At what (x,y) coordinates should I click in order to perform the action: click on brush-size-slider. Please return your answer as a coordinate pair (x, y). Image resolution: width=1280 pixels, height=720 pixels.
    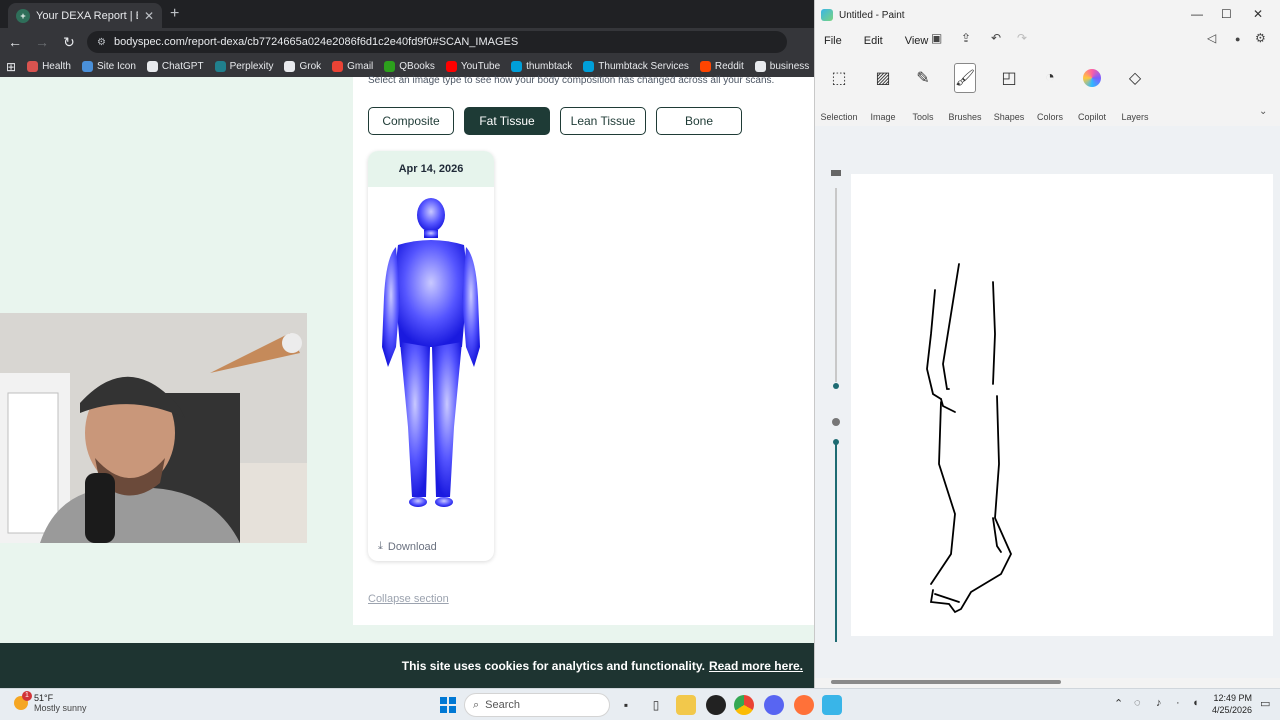
    Looking at the image, I should click on (836, 410).